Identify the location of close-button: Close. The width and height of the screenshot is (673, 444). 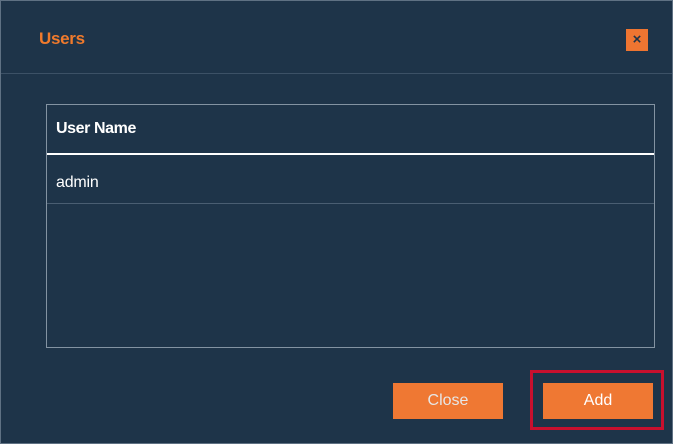
(448, 401).